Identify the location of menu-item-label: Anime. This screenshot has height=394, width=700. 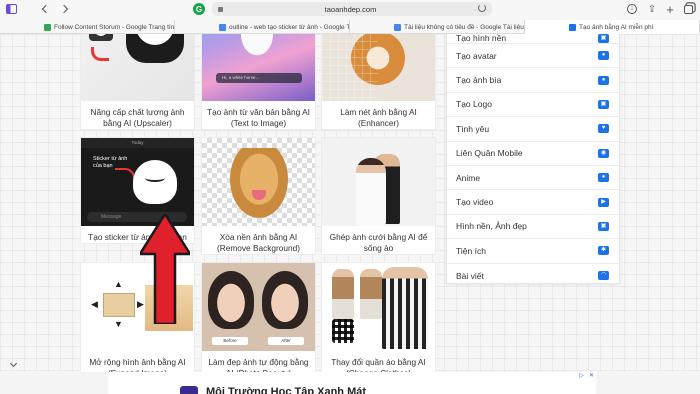
(468, 177).